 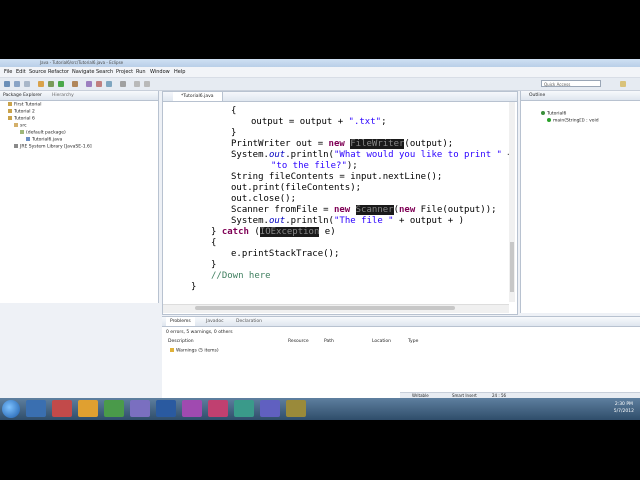 What do you see at coordinates (141, 72) in the screenshot?
I see `menu-run: Run` at bounding box center [141, 72].